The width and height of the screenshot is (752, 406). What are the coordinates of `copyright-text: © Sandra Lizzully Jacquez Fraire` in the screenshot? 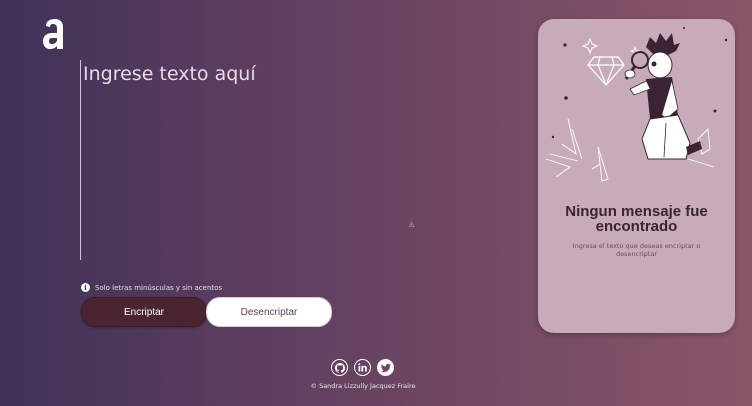 It's located at (363, 386).